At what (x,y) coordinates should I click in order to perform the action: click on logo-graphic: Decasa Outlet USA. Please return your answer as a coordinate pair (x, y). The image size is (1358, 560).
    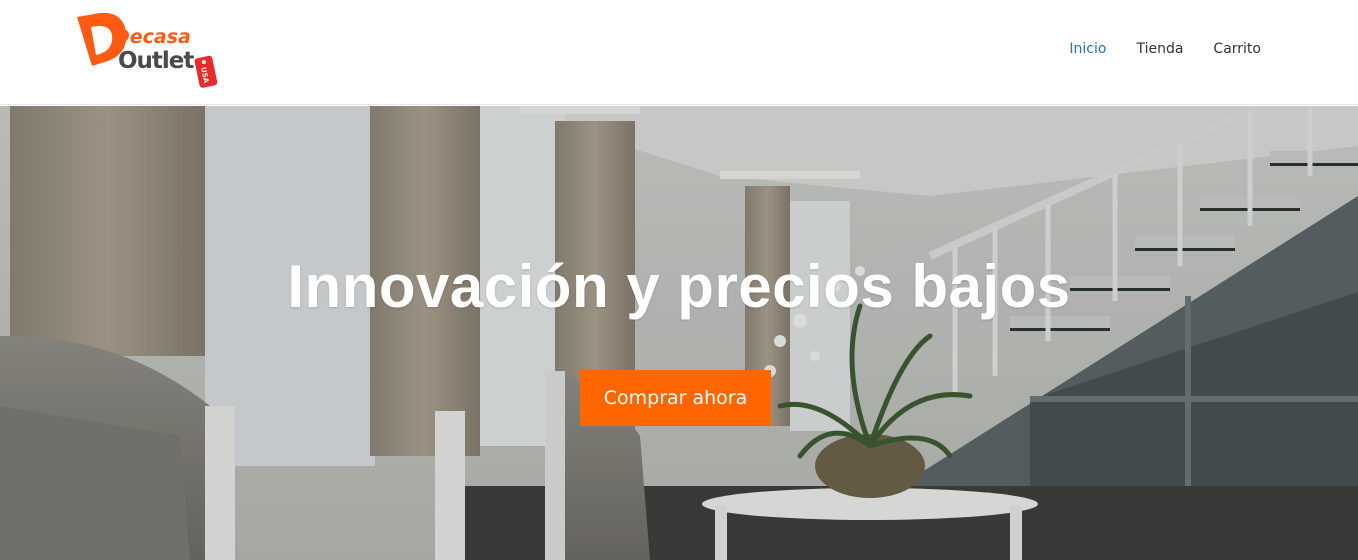
    Looking at the image, I should click on (147, 50).